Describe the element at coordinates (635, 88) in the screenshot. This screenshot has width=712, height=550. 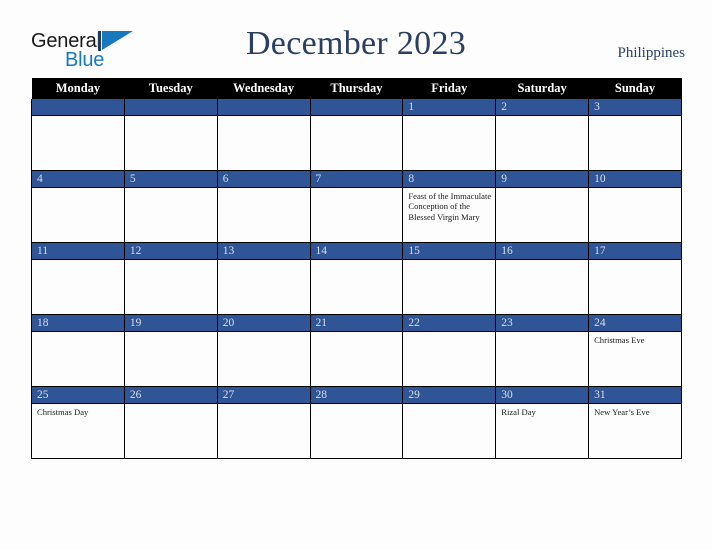
I see `weekday-header-sunday: Sunday` at that location.